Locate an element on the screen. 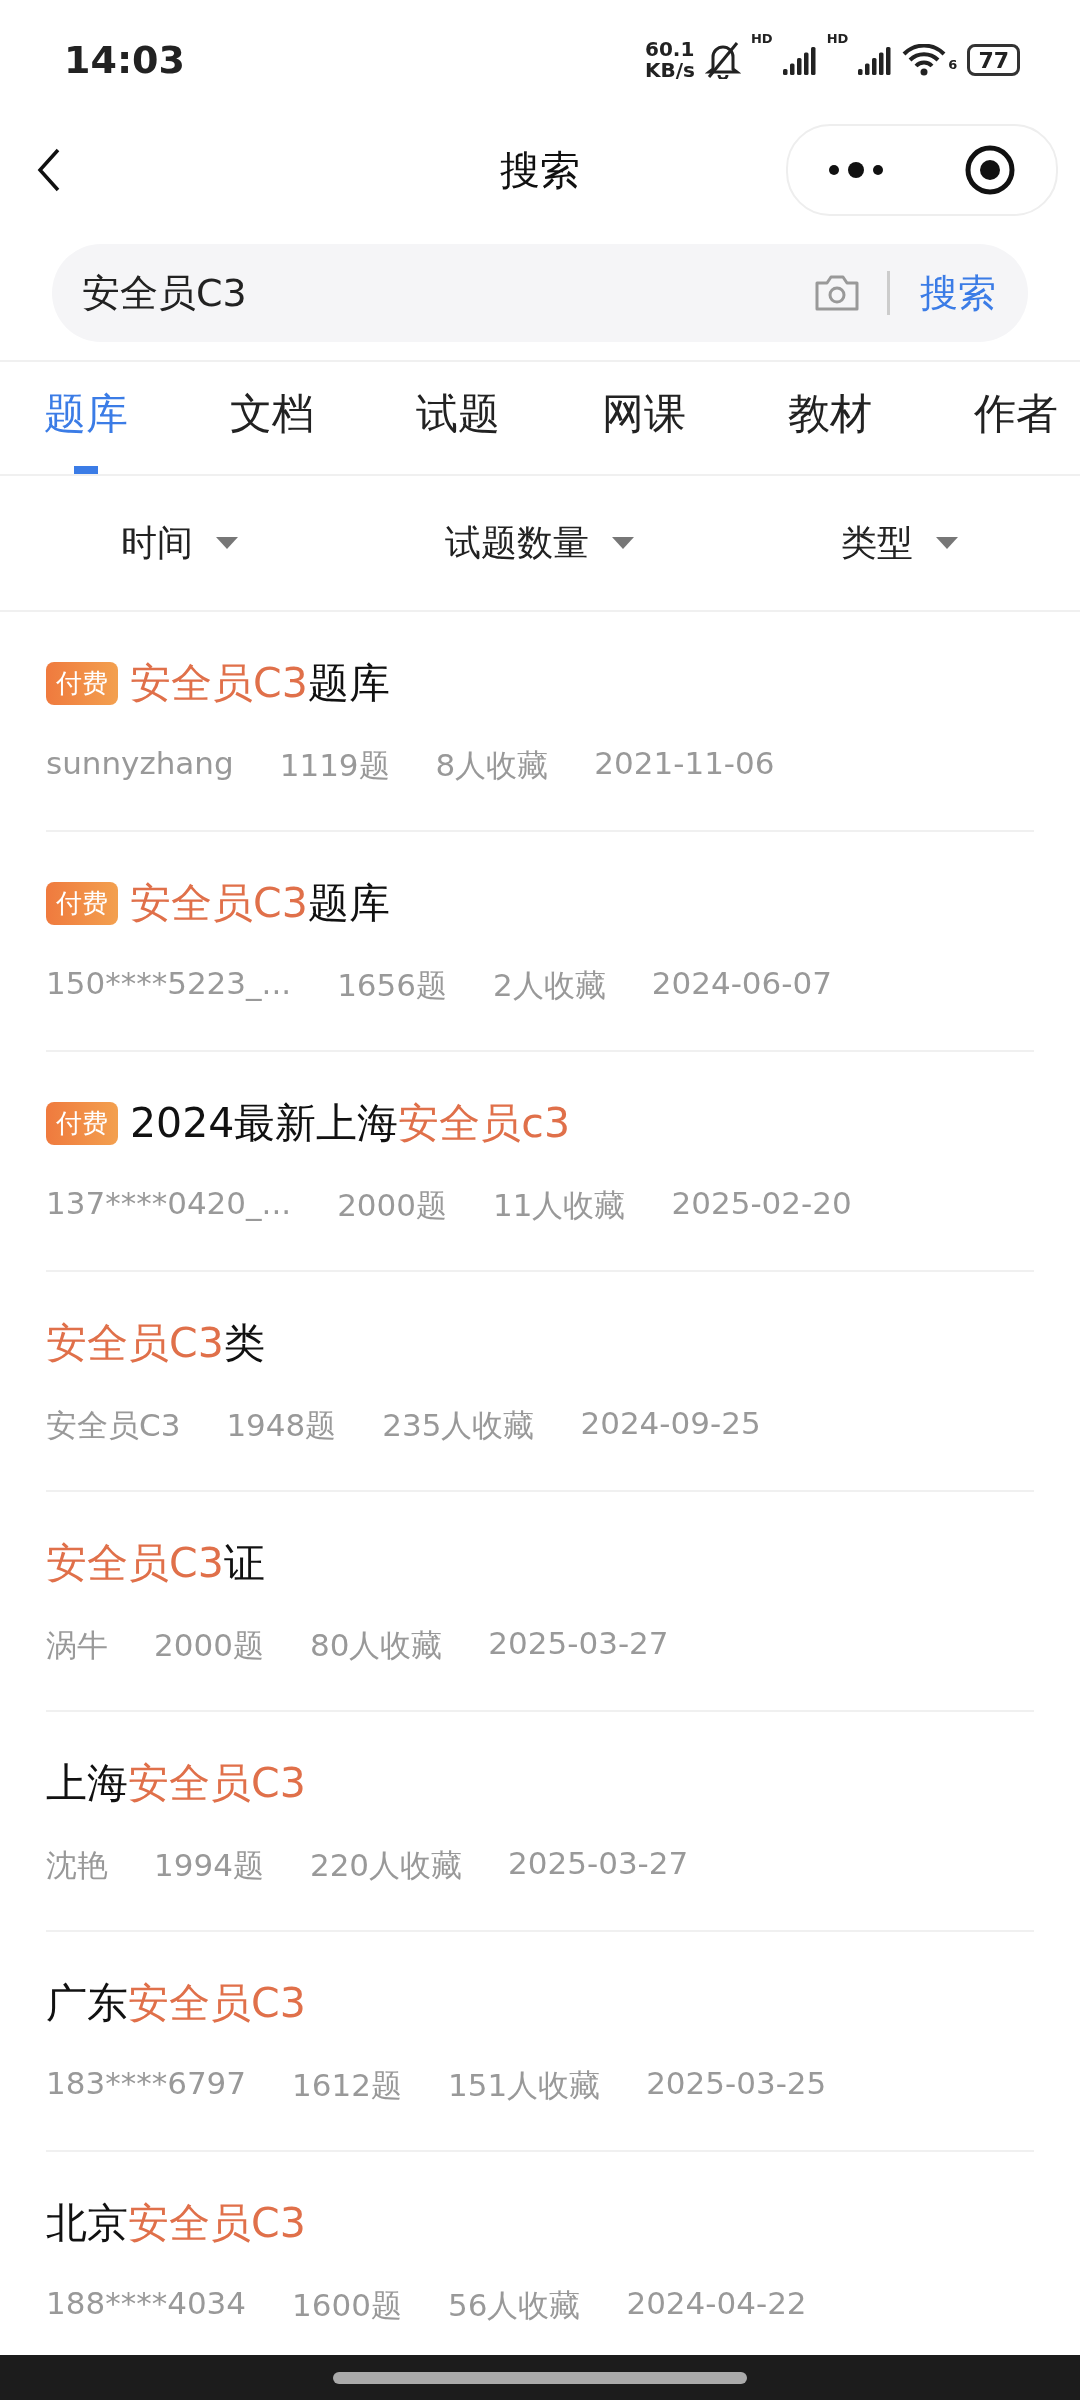 The width and height of the screenshot is (1080, 2400). search-button: 搜索 is located at coordinates (958, 293).